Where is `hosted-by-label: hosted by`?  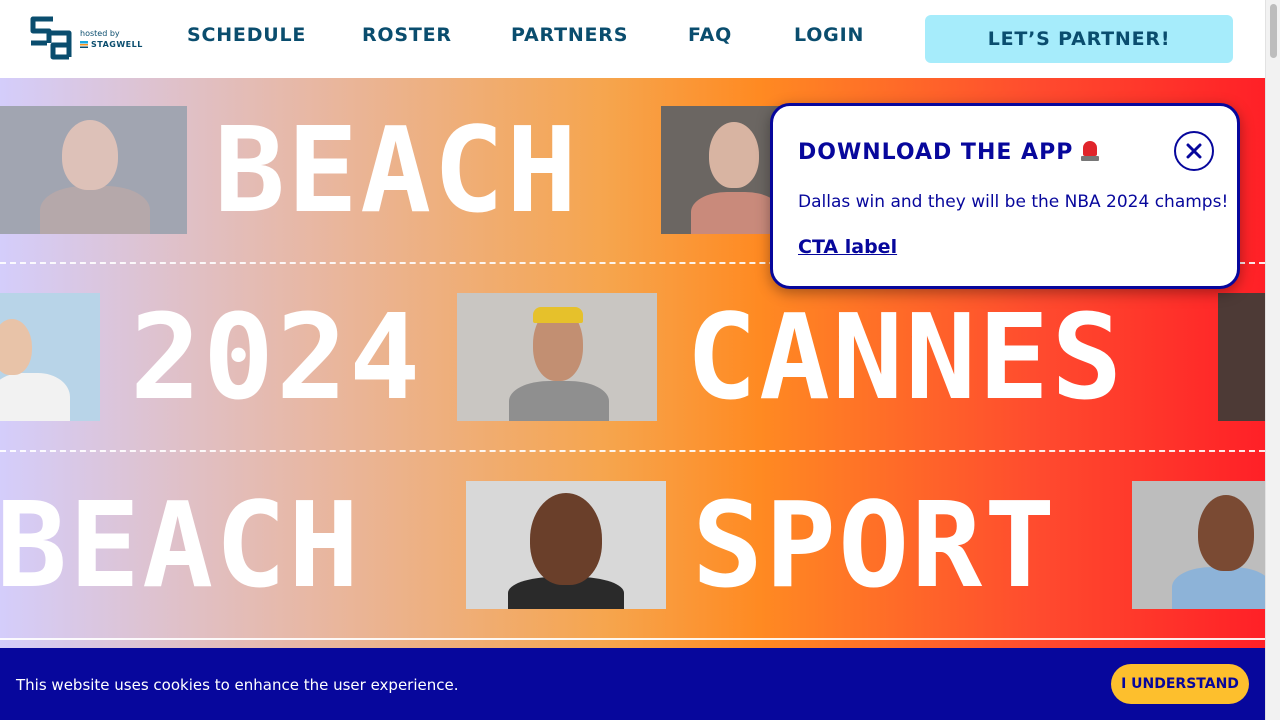 hosted-by-label: hosted by is located at coordinates (100, 33).